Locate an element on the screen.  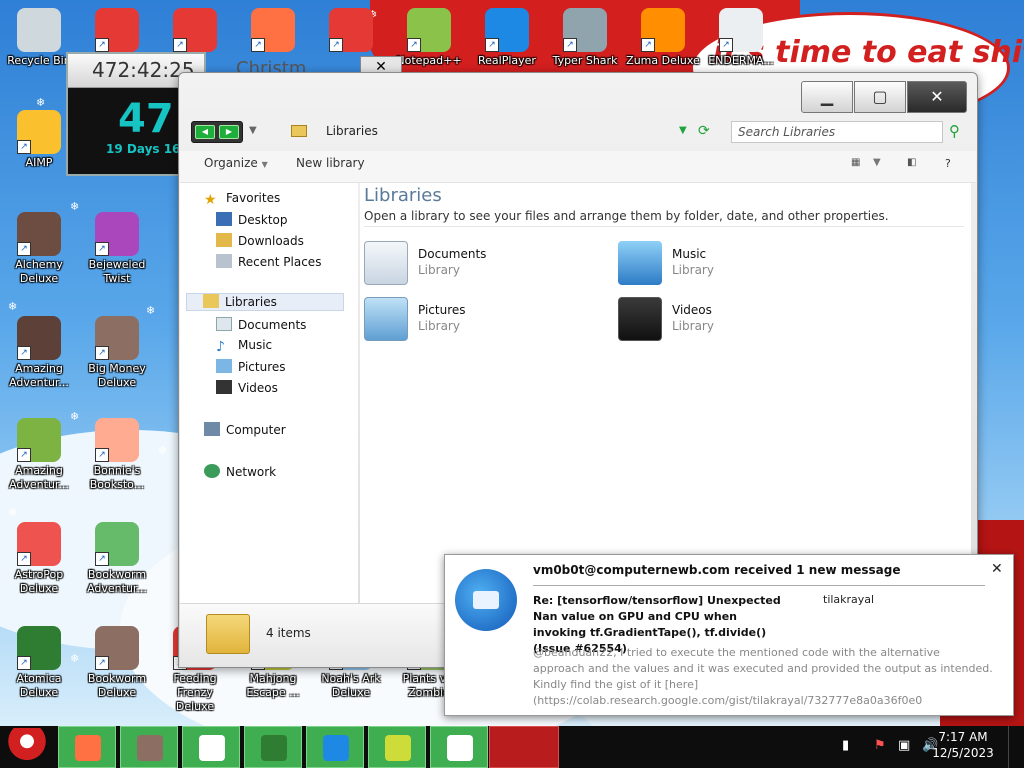
address-bar: Libraries is located at coordinates (352, 131).